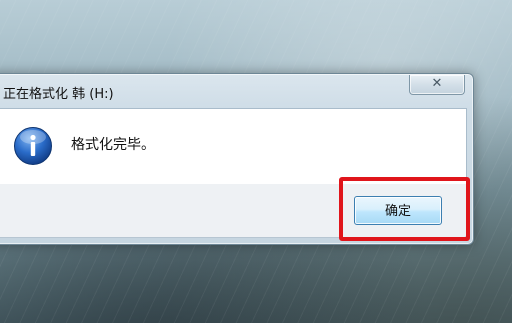  What do you see at coordinates (404, 209) in the screenshot?
I see `red-highlight-box` at bounding box center [404, 209].